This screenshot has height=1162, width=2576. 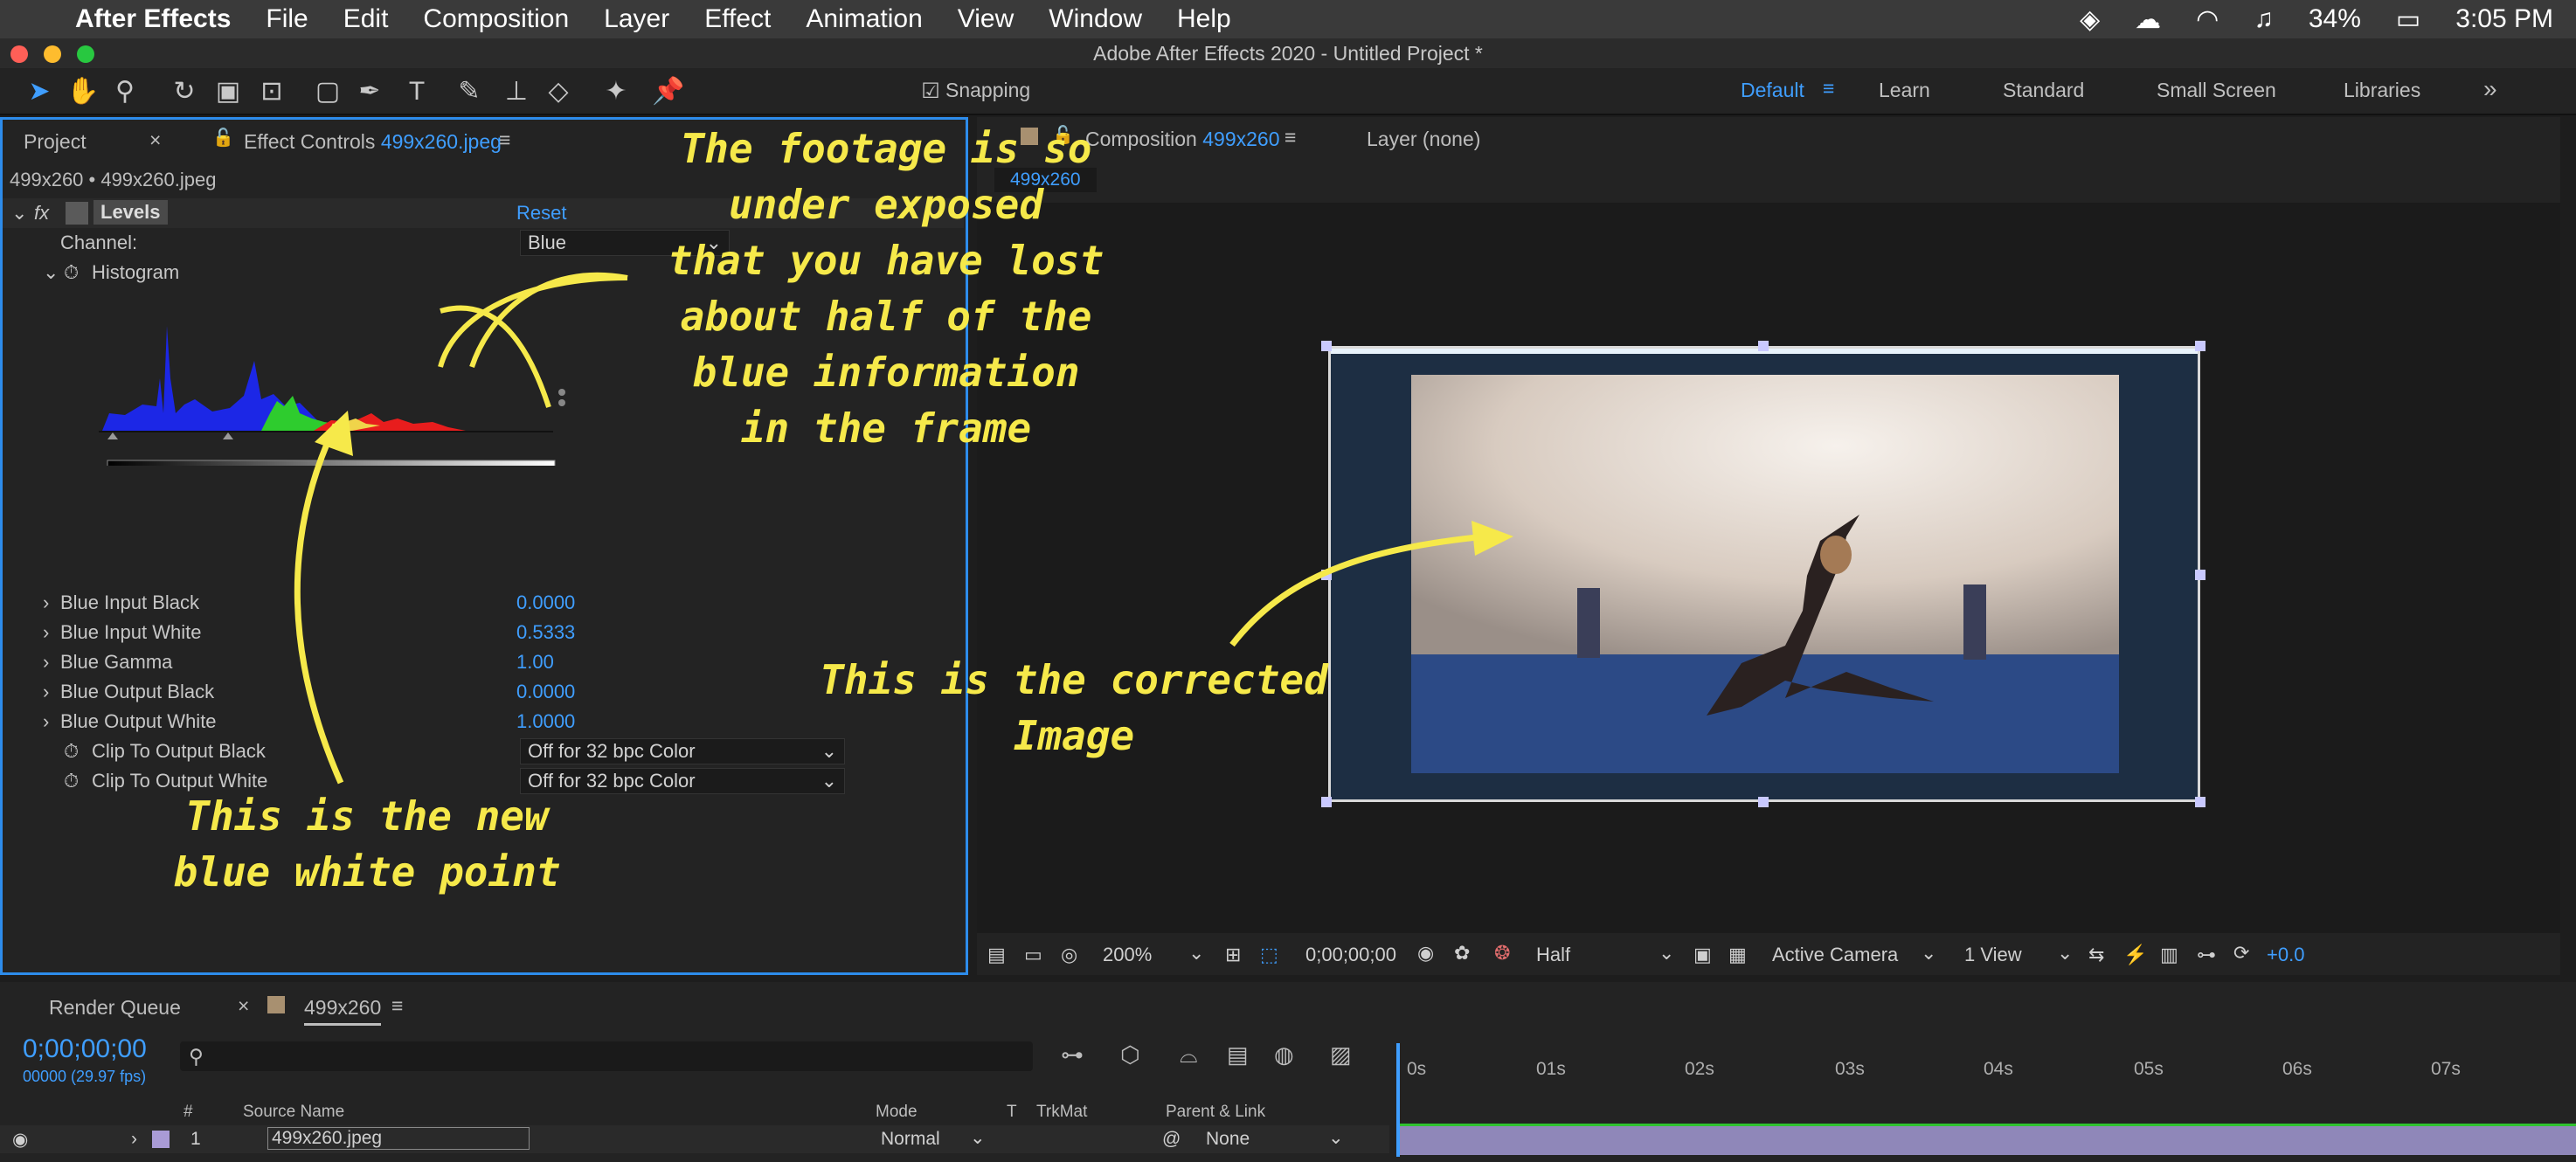 I want to click on annotation-white-point: This is the new blue white point, so click(x=367, y=844).